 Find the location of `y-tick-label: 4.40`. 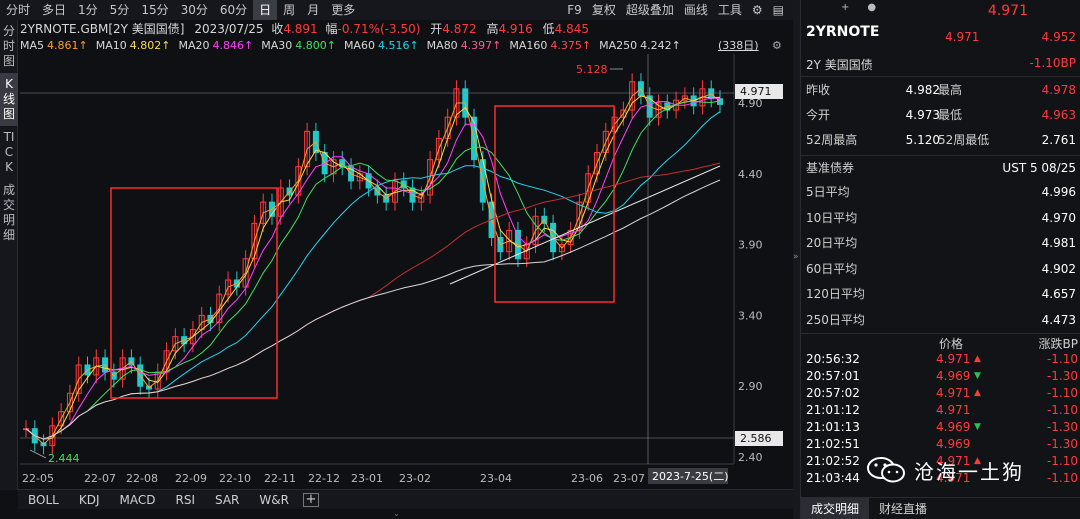

y-tick-label: 4.40 is located at coordinates (750, 174).